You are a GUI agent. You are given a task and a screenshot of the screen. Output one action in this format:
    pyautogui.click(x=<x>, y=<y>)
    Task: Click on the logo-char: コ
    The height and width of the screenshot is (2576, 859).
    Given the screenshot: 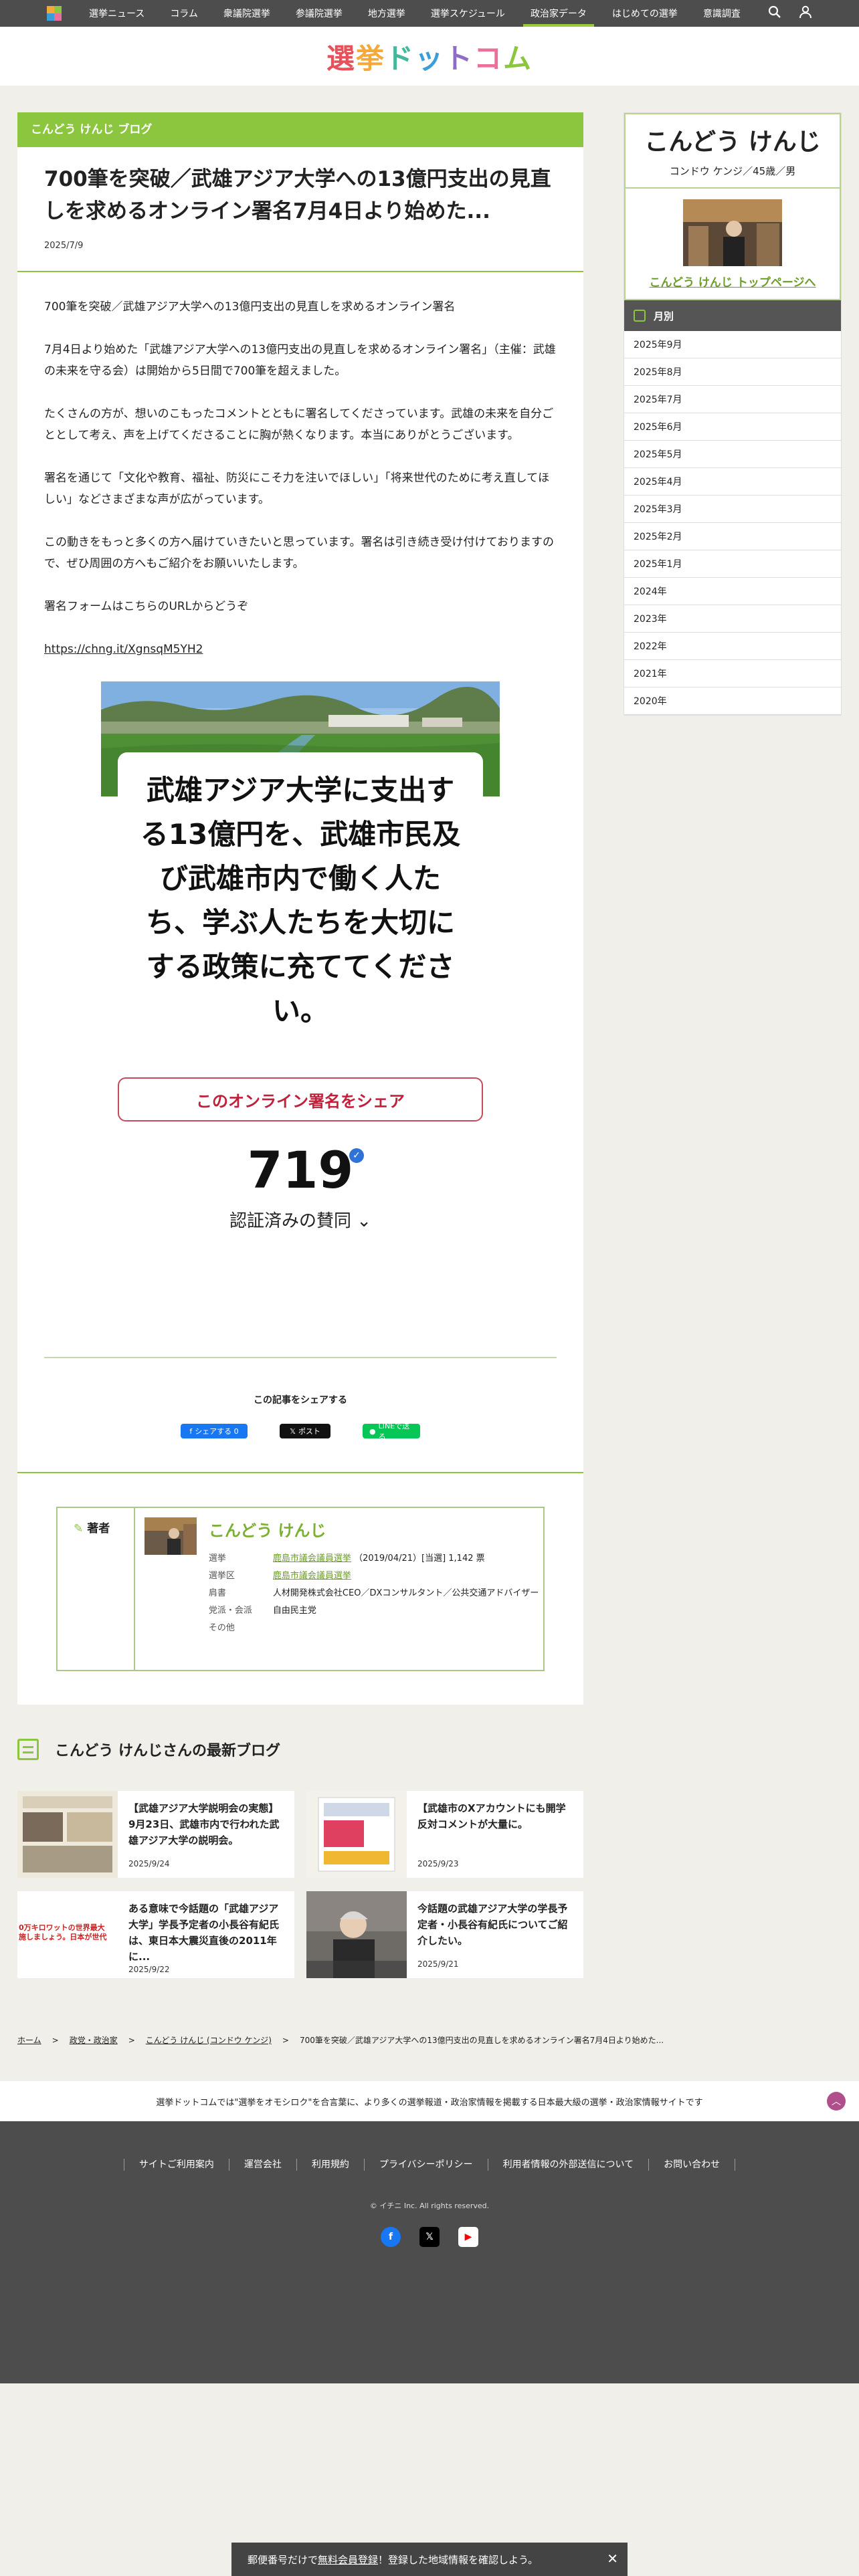 What is the action you would take?
    pyautogui.click(x=489, y=58)
    